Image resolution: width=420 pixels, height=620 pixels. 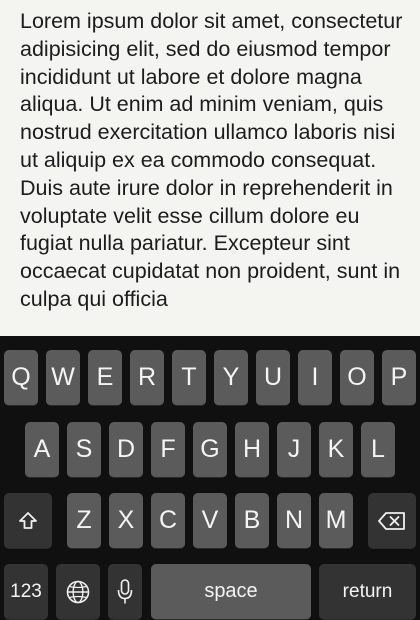 What do you see at coordinates (231, 592) in the screenshot?
I see `space-key: space` at bounding box center [231, 592].